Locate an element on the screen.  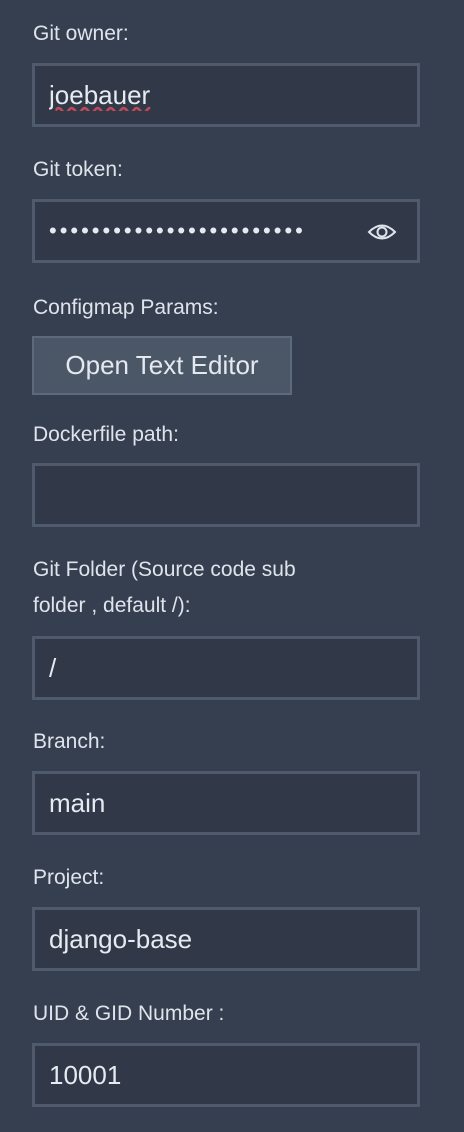
uid-gid-field is located at coordinates (226, 1075).